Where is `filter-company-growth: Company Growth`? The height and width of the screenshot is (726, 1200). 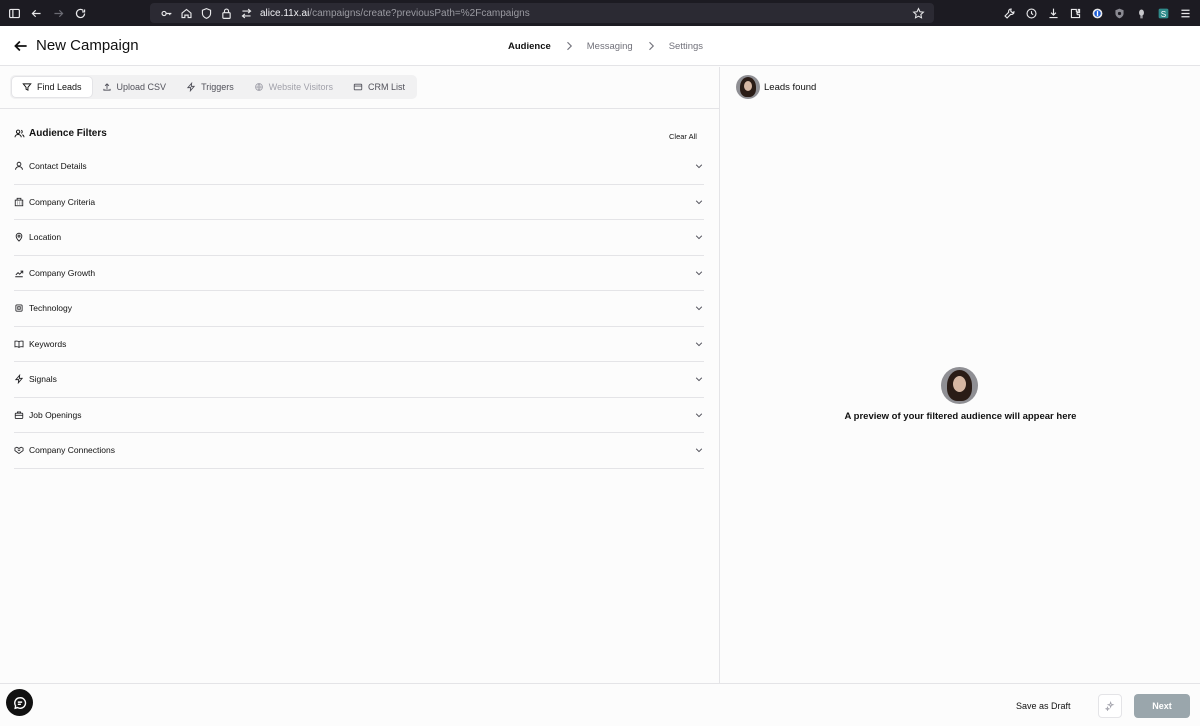 filter-company-growth: Company Growth is located at coordinates (359, 273).